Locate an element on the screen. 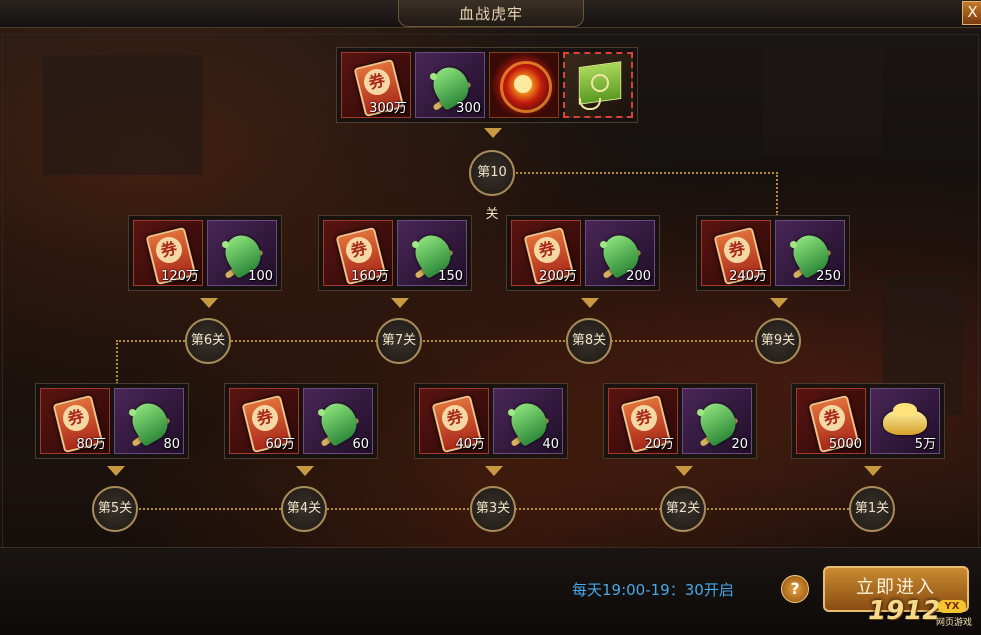  fire-orb-icon is located at coordinates (524, 85).